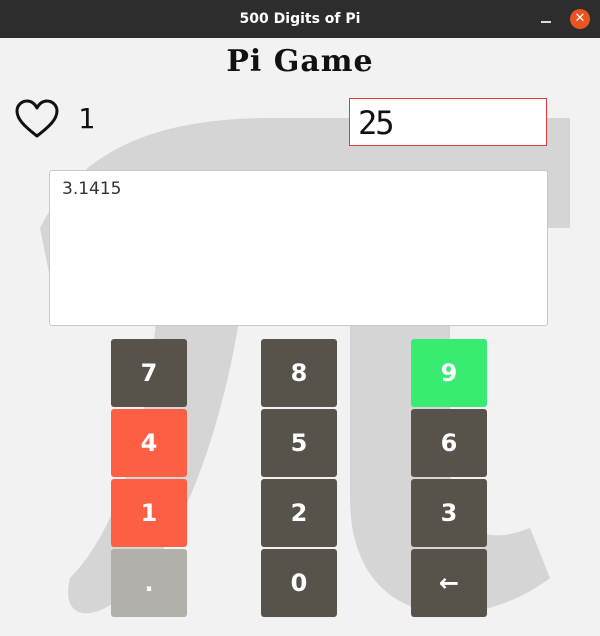 This screenshot has width=600, height=636. Describe the element at coordinates (449, 583) in the screenshot. I see `key-backspace: ←` at that location.